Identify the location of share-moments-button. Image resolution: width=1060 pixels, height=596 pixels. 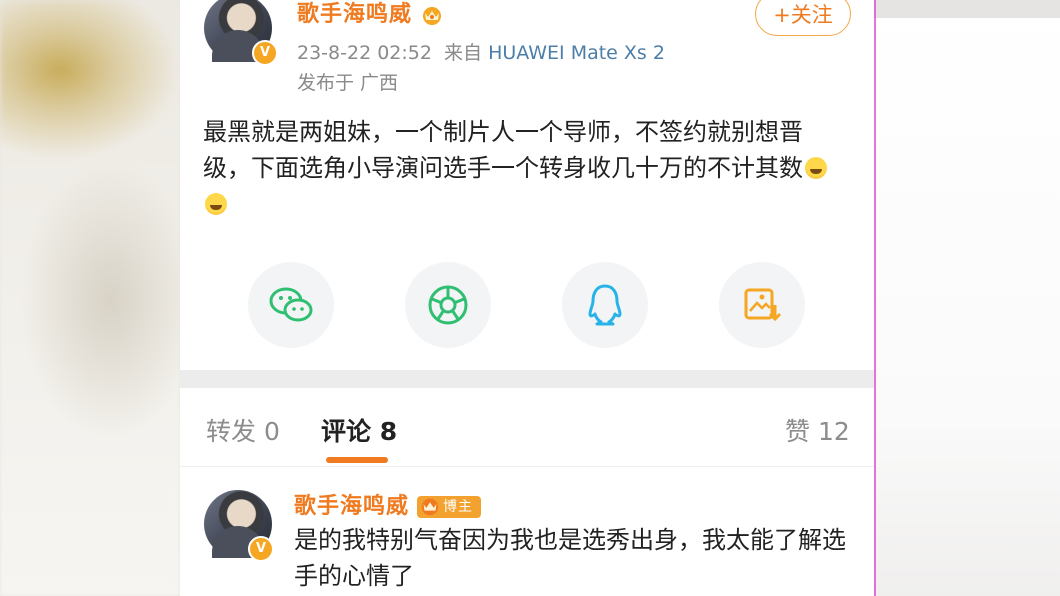
(448, 305).